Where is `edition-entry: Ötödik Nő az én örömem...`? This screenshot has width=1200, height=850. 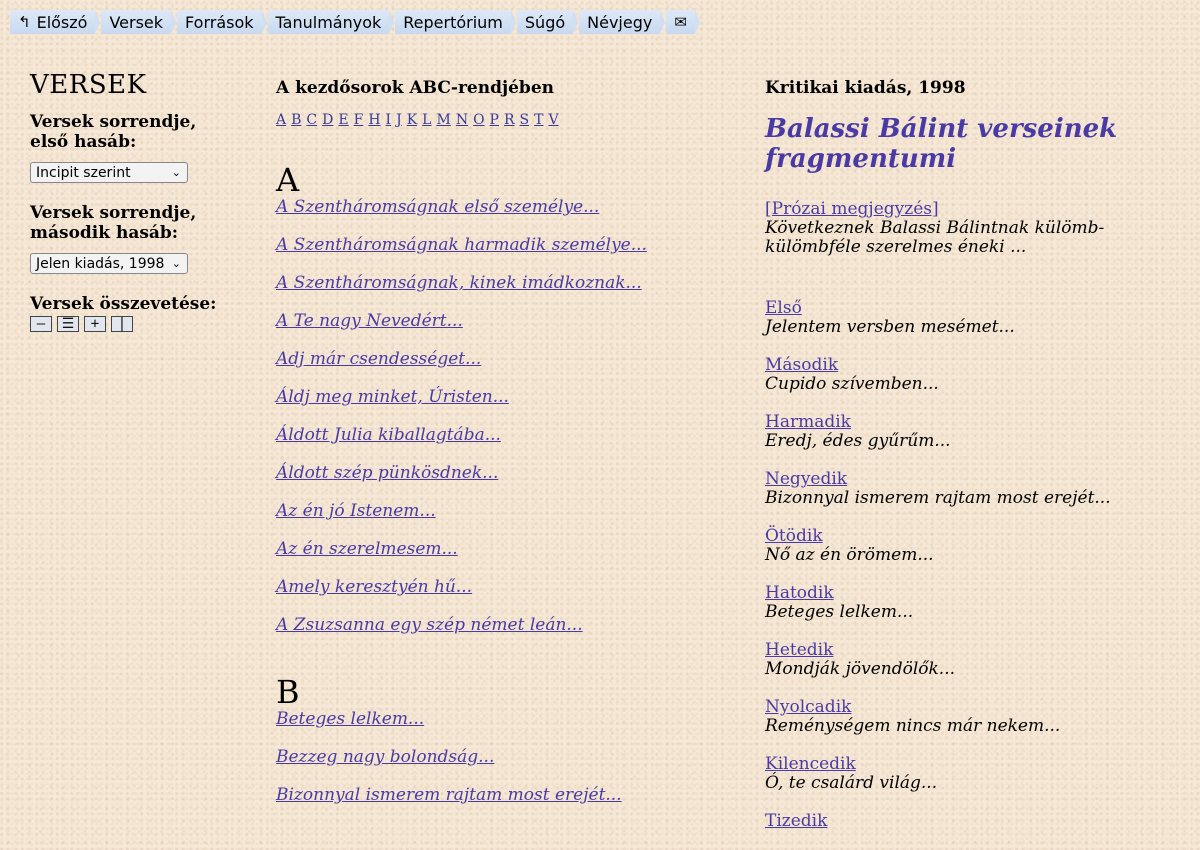 edition-entry: Ötödik Nő az én örömem... is located at coordinates (975, 546).